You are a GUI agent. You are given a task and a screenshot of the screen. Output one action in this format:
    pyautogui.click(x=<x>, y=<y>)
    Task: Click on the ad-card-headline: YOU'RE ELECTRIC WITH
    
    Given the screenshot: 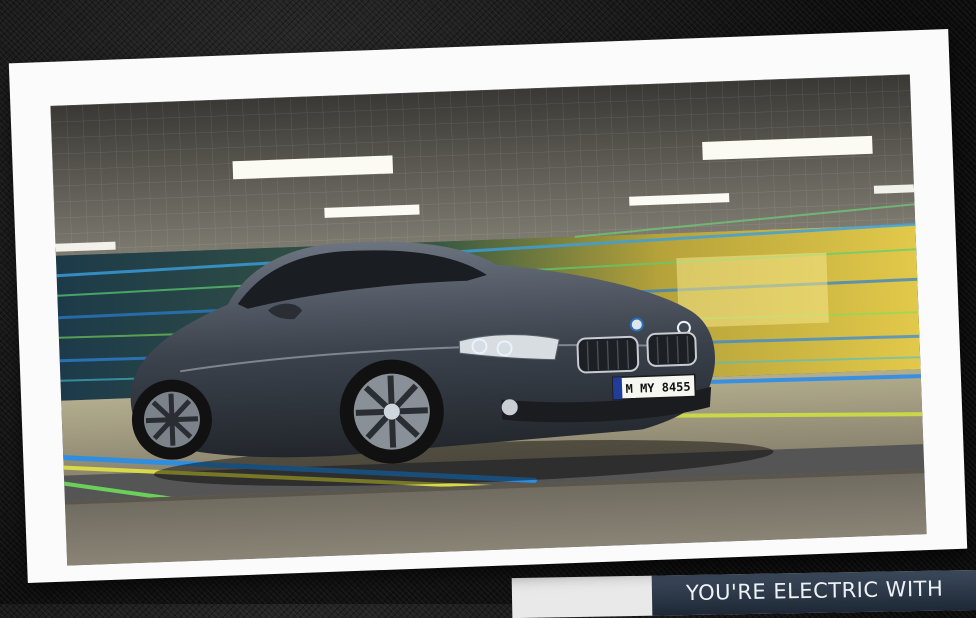 What is the action you would take?
    pyautogui.click(x=814, y=591)
    